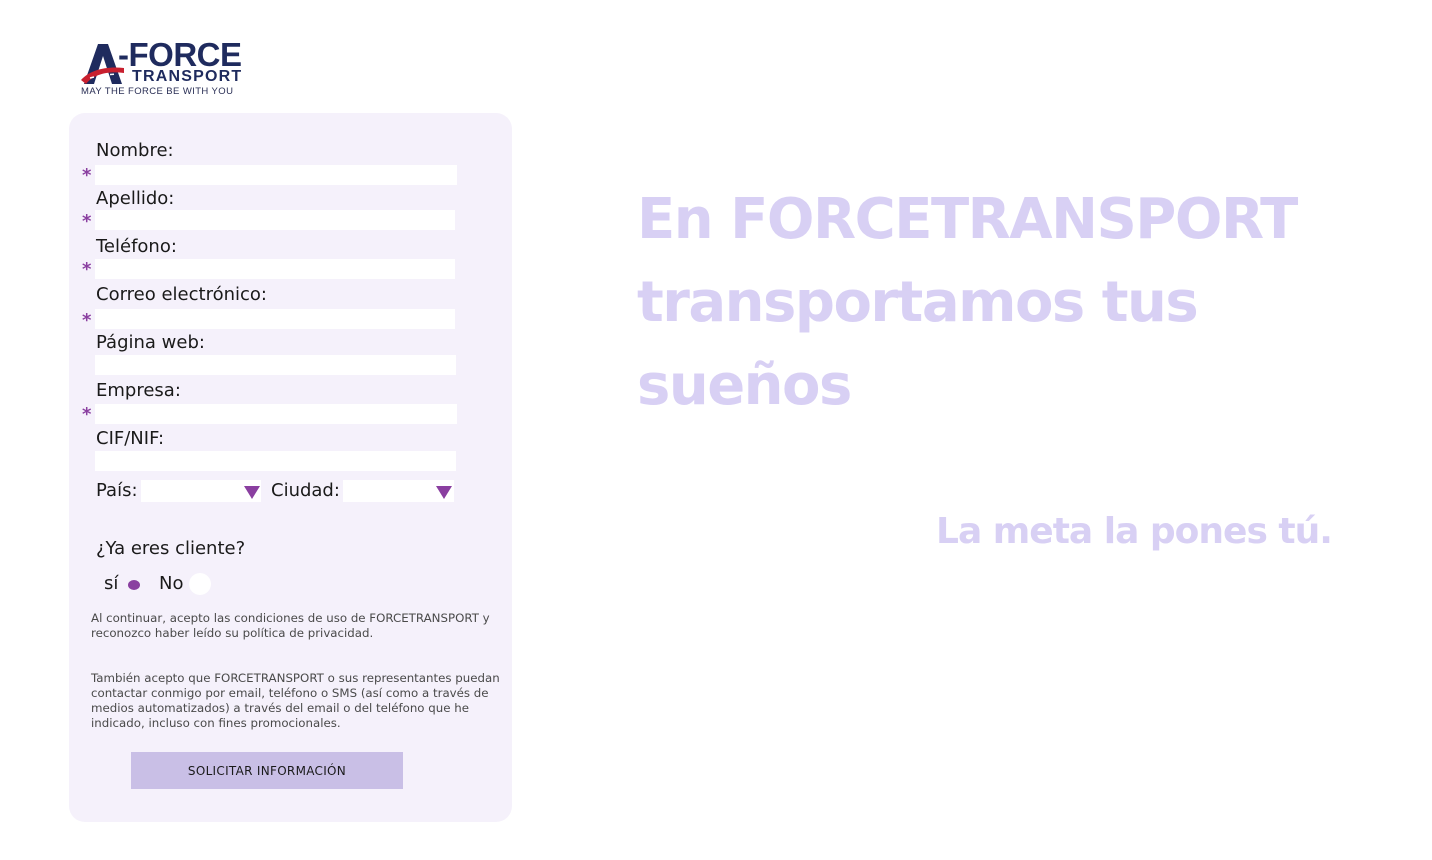 The image size is (1432, 860). What do you see at coordinates (138, 390) in the screenshot?
I see `empresa-label: Empresa:` at bounding box center [138, 390].